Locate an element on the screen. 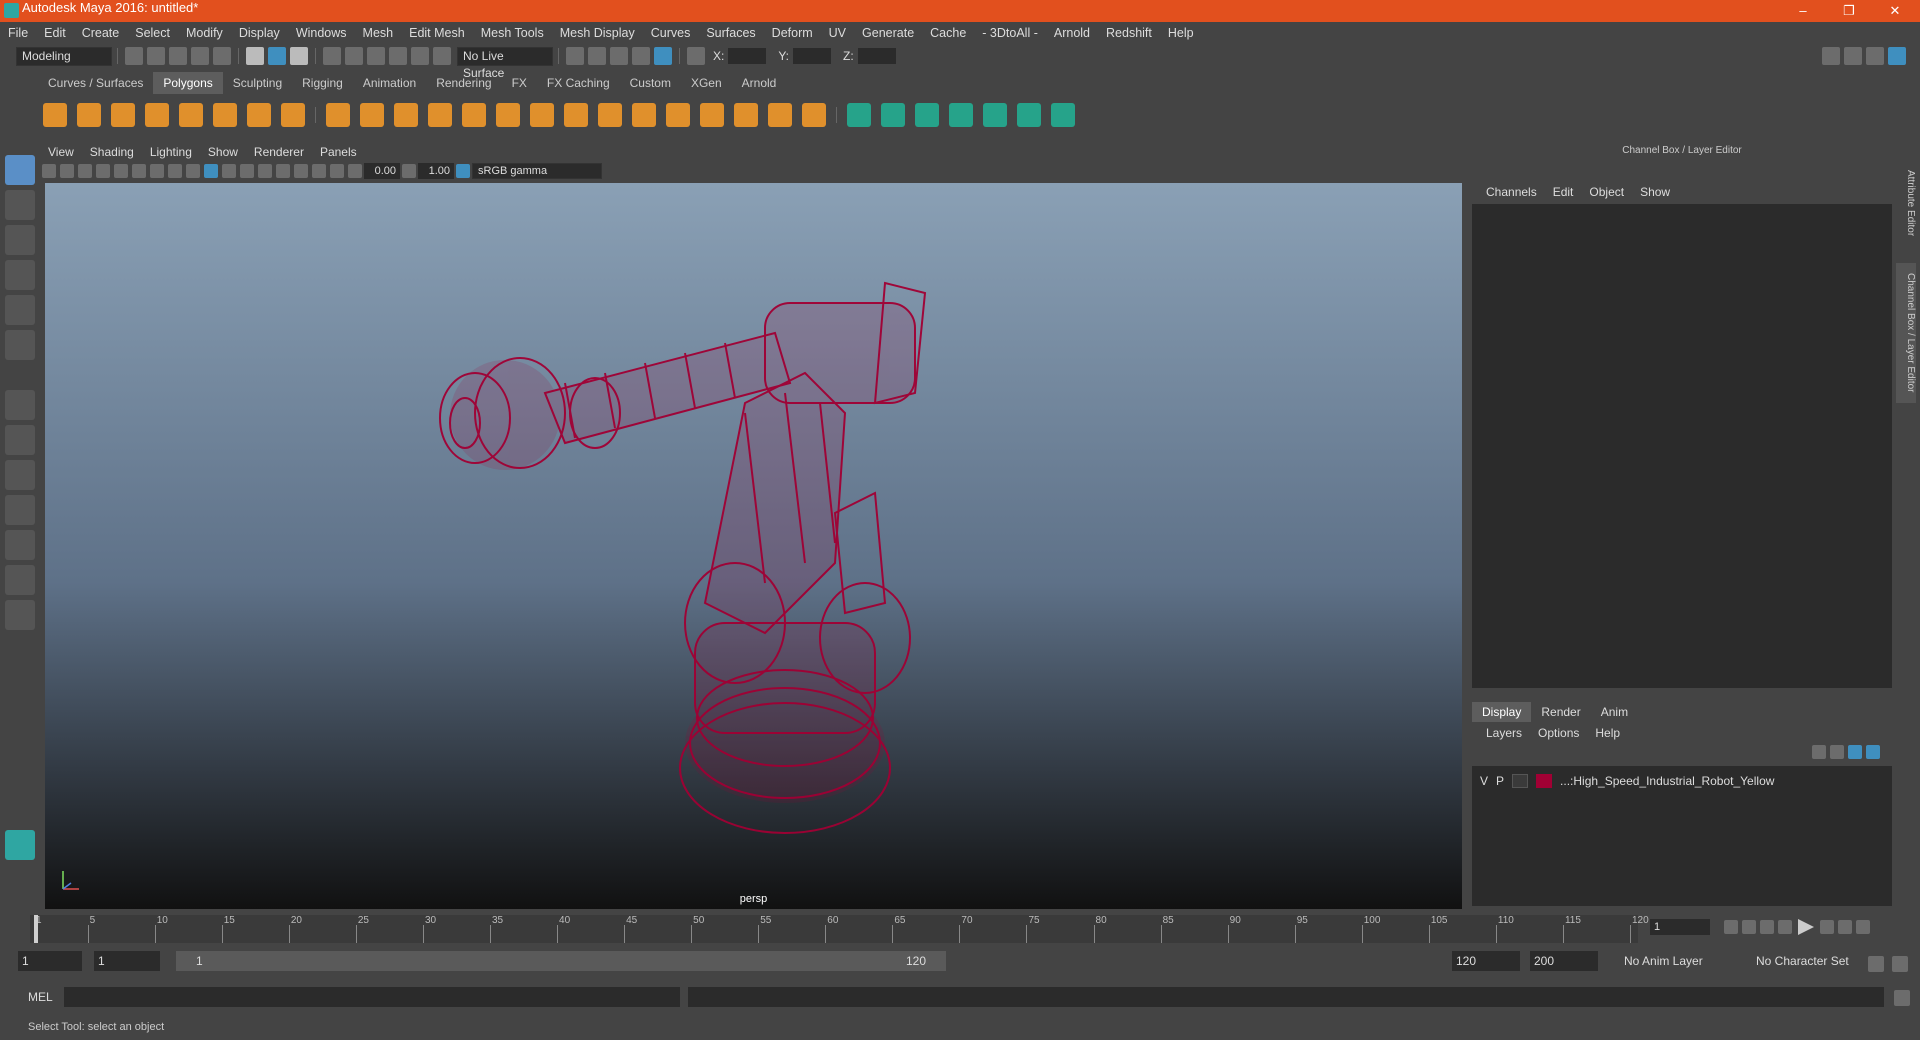  cb-menu-show: Show is located at coordinates (1655, 192).